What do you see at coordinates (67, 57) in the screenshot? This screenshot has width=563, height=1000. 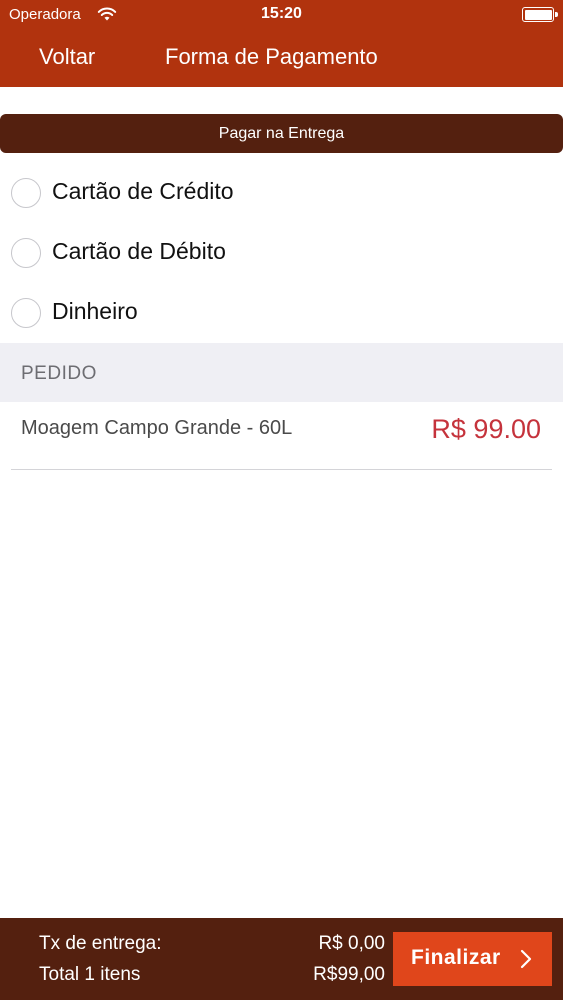 I see `back-button: Voltar` at bounding box center [67, 57].